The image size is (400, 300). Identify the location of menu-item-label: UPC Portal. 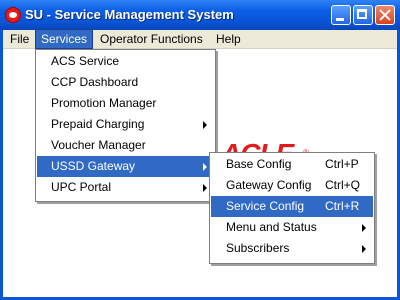
(81, 187).